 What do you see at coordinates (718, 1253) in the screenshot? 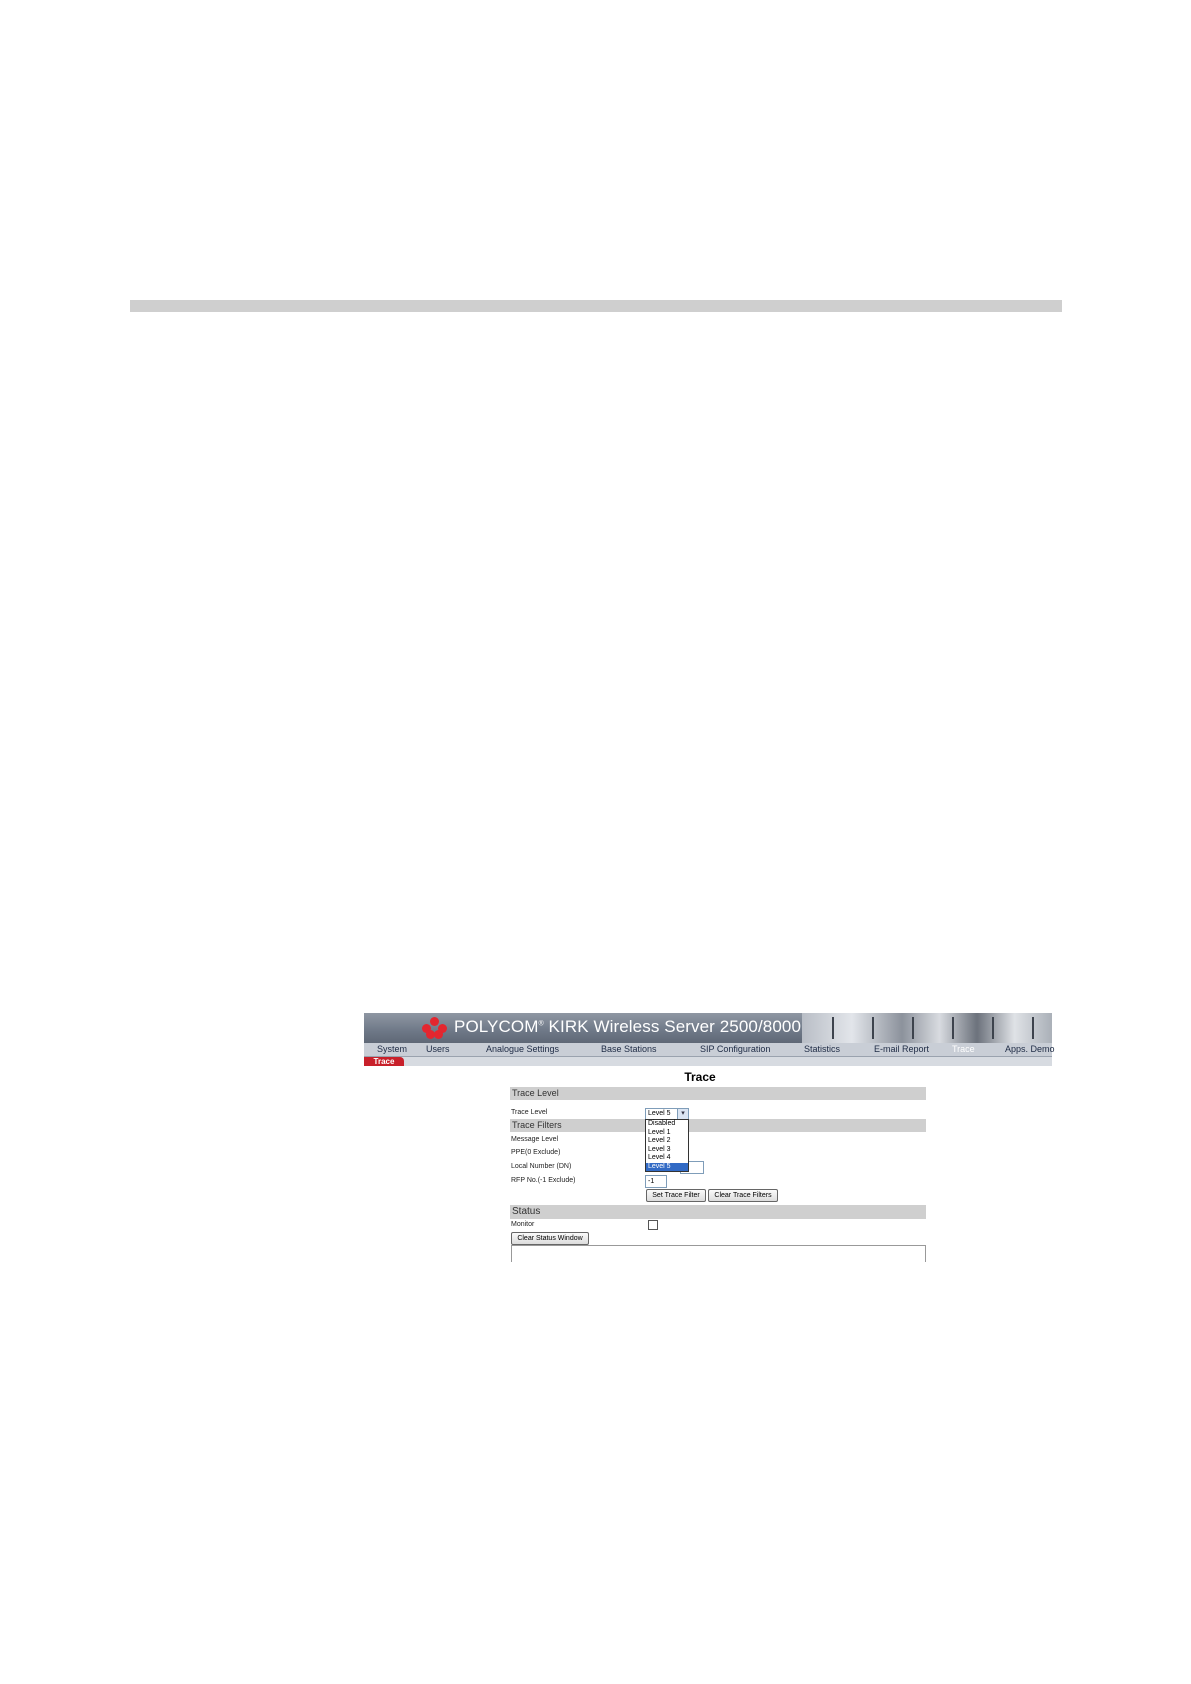
I see `status-window` at bounding box center [718, 1253].